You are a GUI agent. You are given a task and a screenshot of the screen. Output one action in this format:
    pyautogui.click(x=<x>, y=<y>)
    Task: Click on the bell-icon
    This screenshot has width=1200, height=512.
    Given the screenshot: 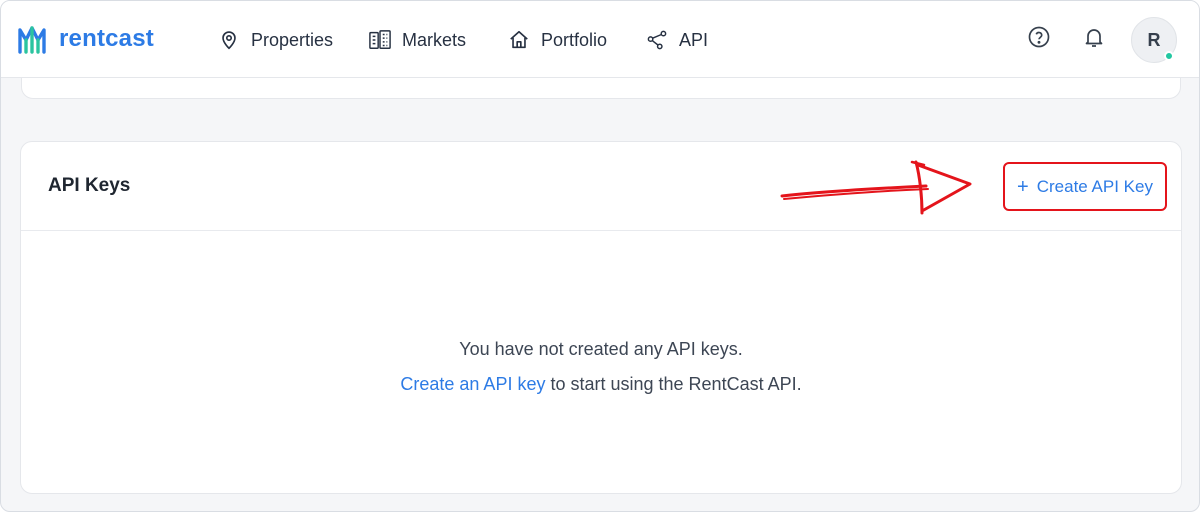 What is the action you would take?
    pyautogui.click(x=1094, y=39)
    